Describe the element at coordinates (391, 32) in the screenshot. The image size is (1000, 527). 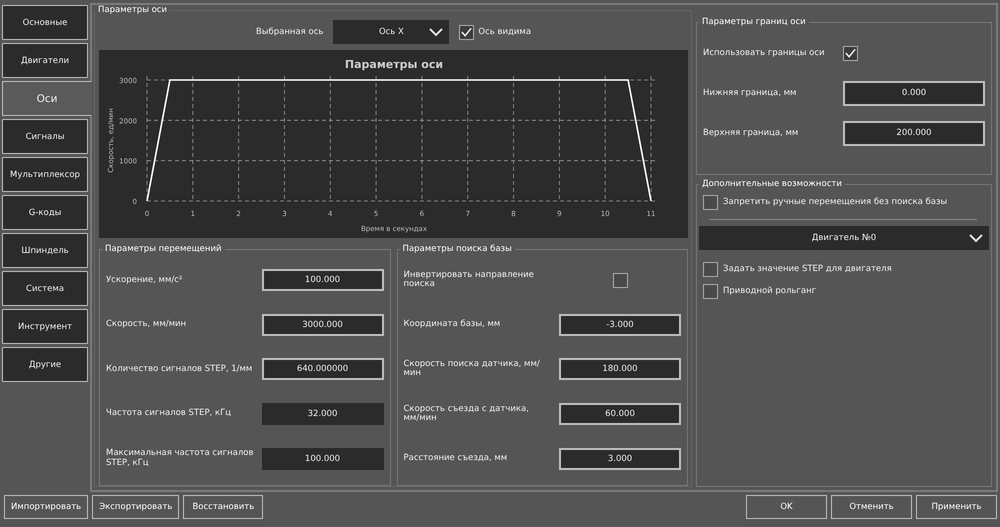
I see `axis-dropdown: Ось X` at that location.